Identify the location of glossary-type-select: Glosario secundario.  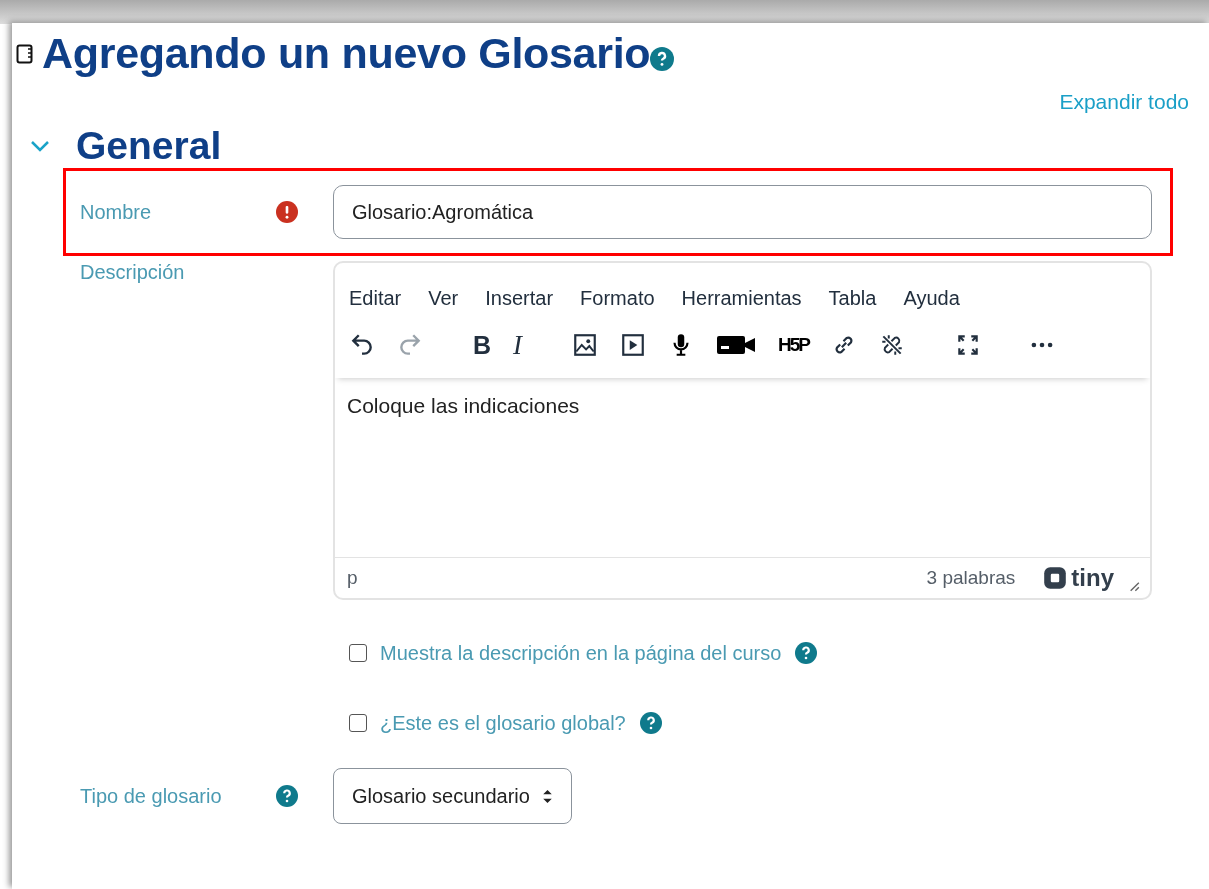
(452, 796).